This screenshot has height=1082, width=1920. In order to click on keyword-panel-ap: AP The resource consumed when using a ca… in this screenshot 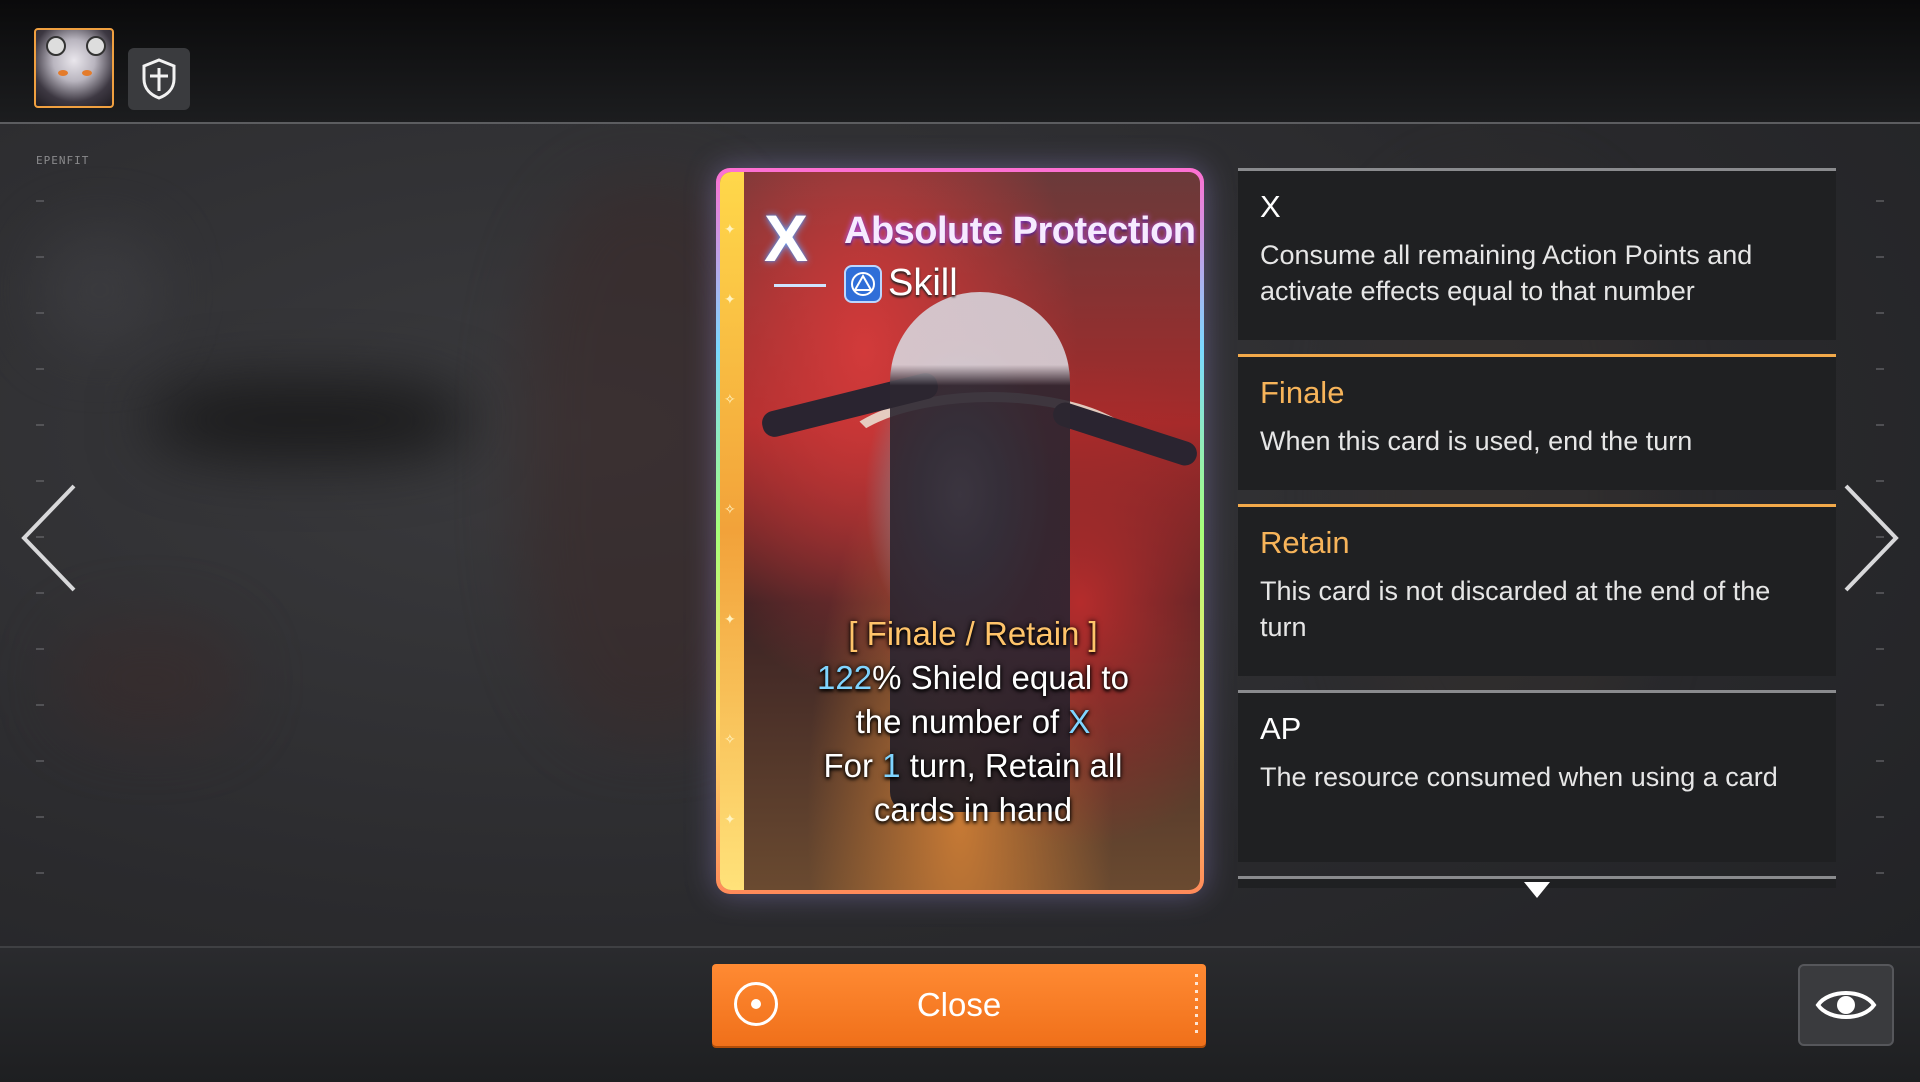, I will do `click(1537, 776)`.